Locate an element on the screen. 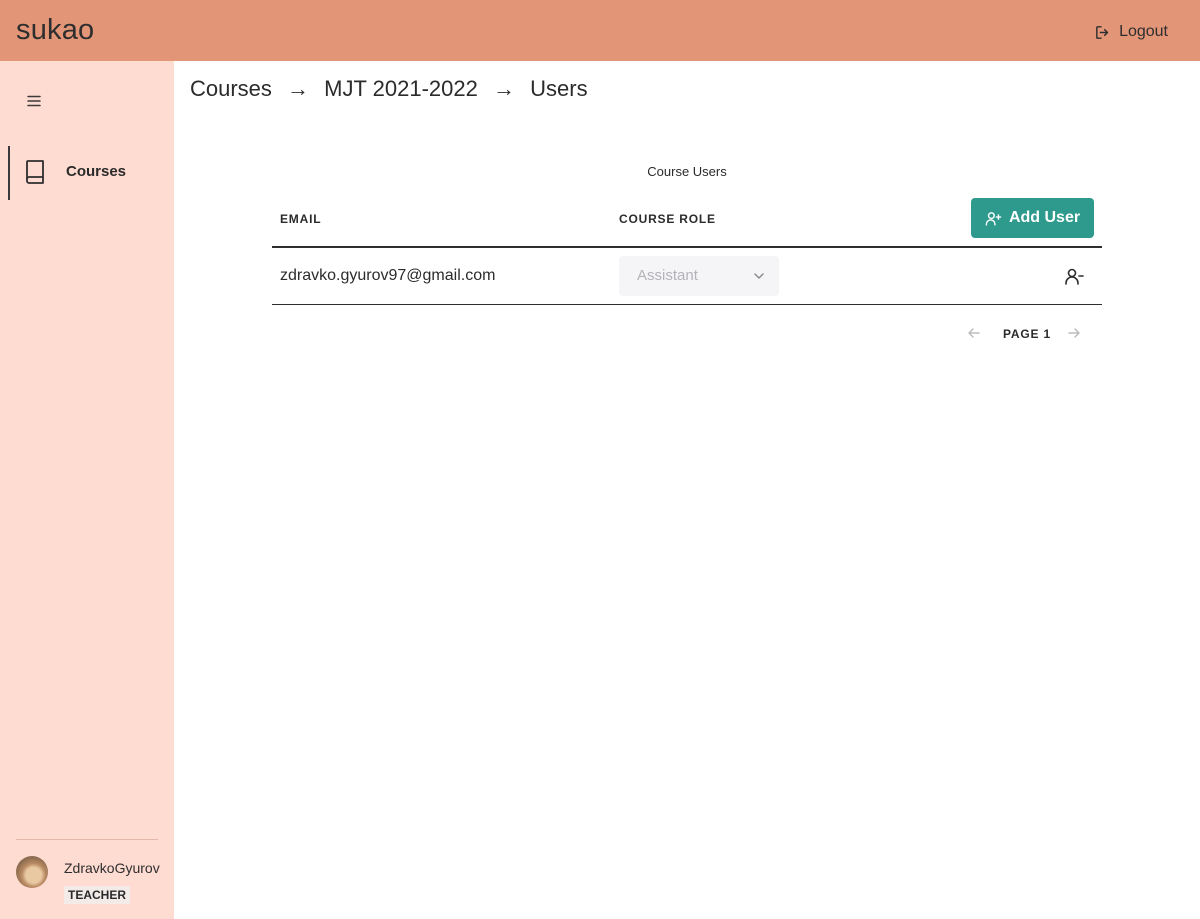 This screenshot has width=1200, height=919. page-indicator: PAGE 1 is located at coordinates (1027, 334).